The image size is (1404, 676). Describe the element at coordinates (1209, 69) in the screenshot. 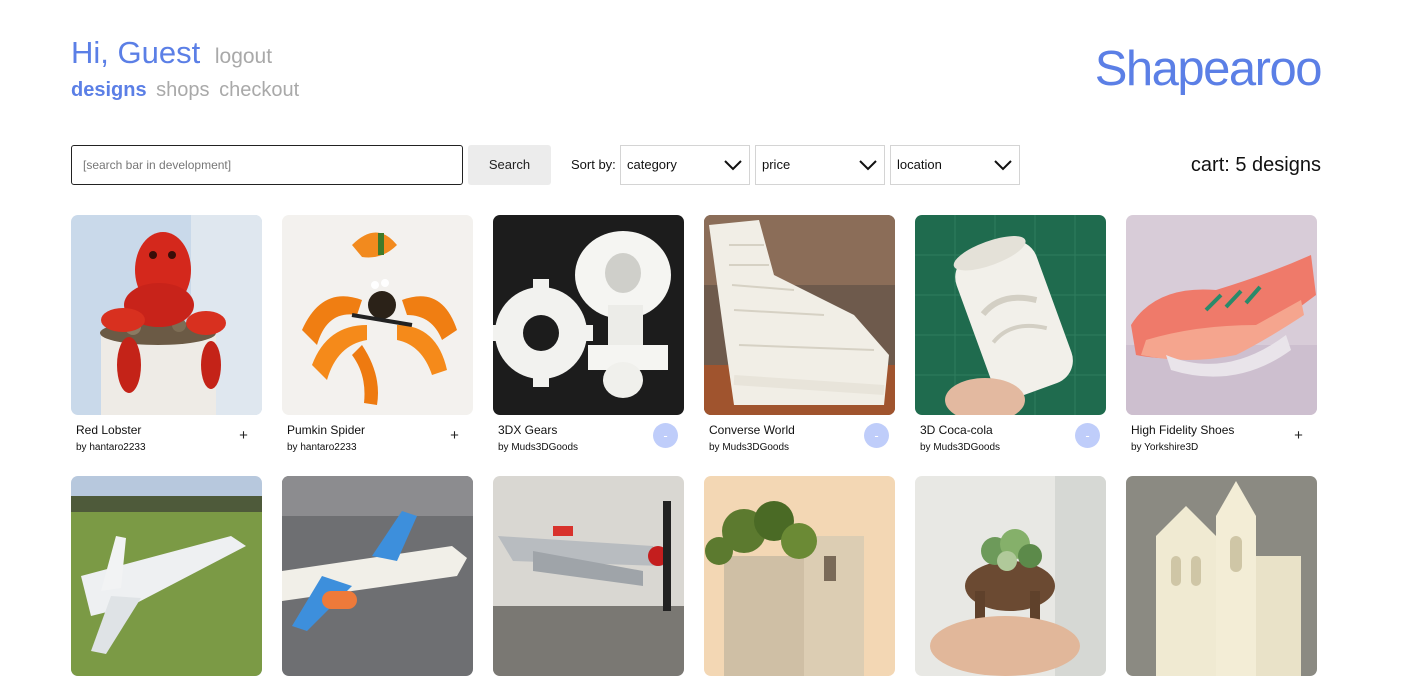

I see `brand-logo: Shapearoo` at that location.